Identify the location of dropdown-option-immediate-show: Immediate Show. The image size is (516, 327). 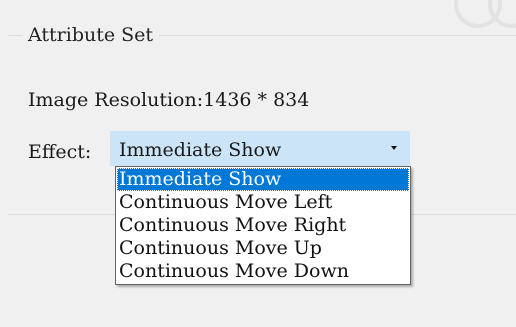
(263, 179).